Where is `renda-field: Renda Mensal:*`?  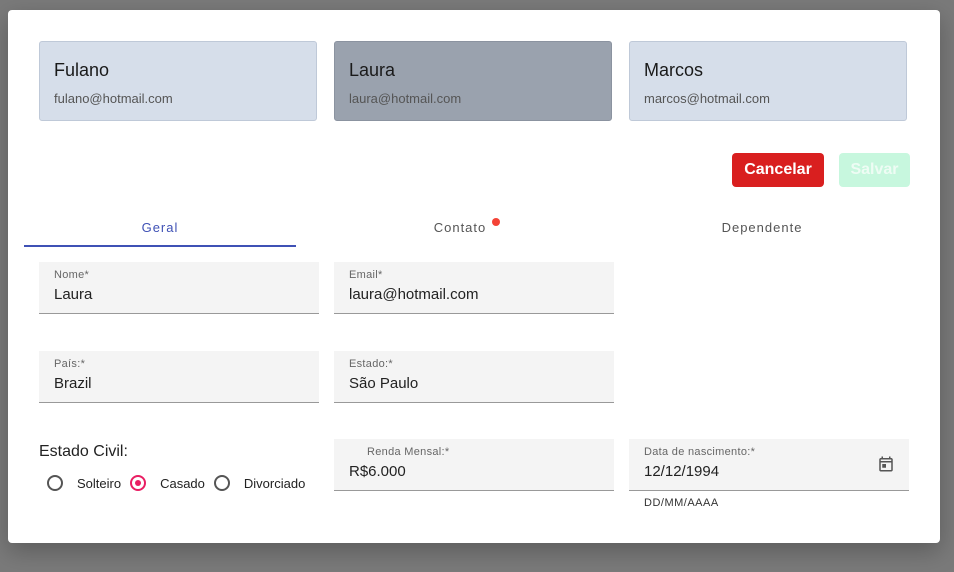
renda-field: Renda Mensal:* is located at coordinates (474, 465).